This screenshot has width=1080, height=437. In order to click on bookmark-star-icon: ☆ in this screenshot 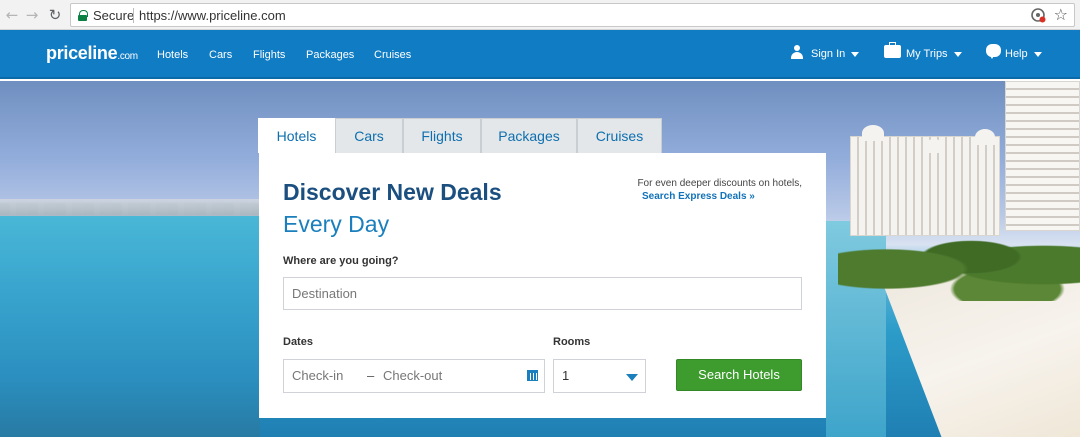, I will do `click(1061, 14)`.